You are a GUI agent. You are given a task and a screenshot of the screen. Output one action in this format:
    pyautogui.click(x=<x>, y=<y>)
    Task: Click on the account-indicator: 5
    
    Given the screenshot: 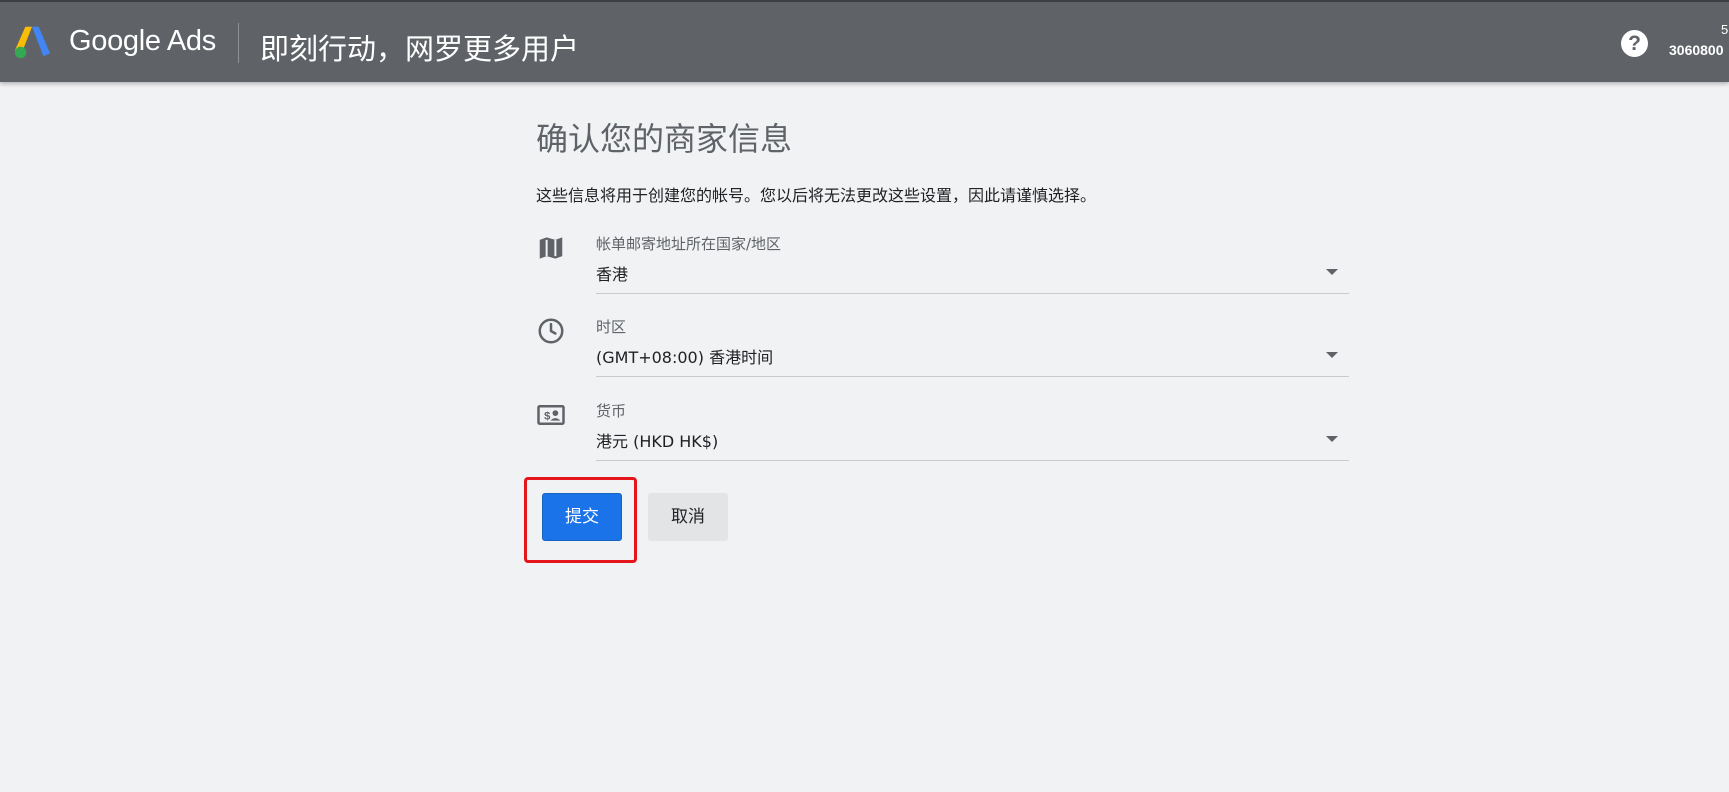 What is the action you would take?
    pyautogui.click(x=1724, y=29)
    